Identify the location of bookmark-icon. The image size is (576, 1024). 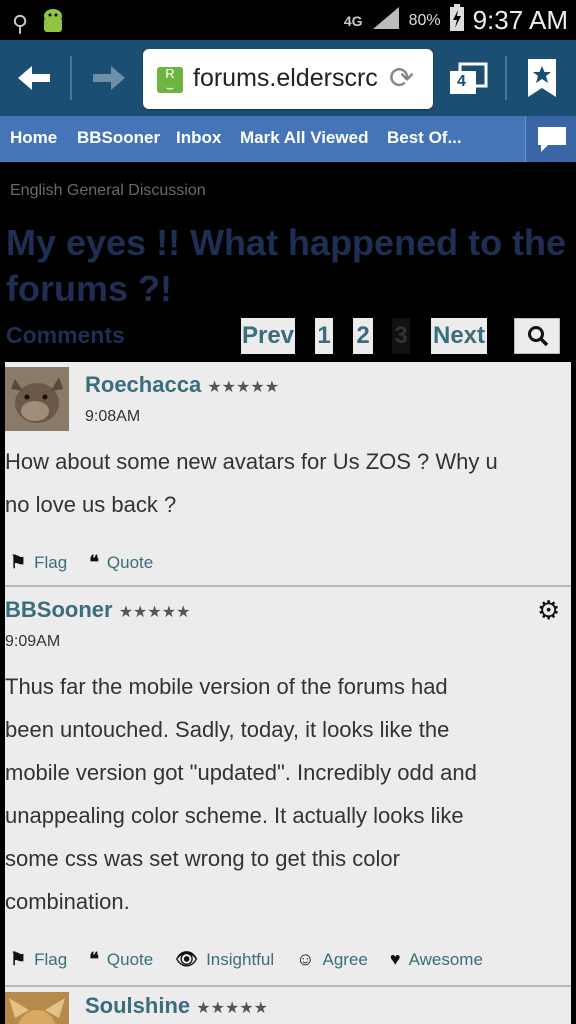
(542, 78).